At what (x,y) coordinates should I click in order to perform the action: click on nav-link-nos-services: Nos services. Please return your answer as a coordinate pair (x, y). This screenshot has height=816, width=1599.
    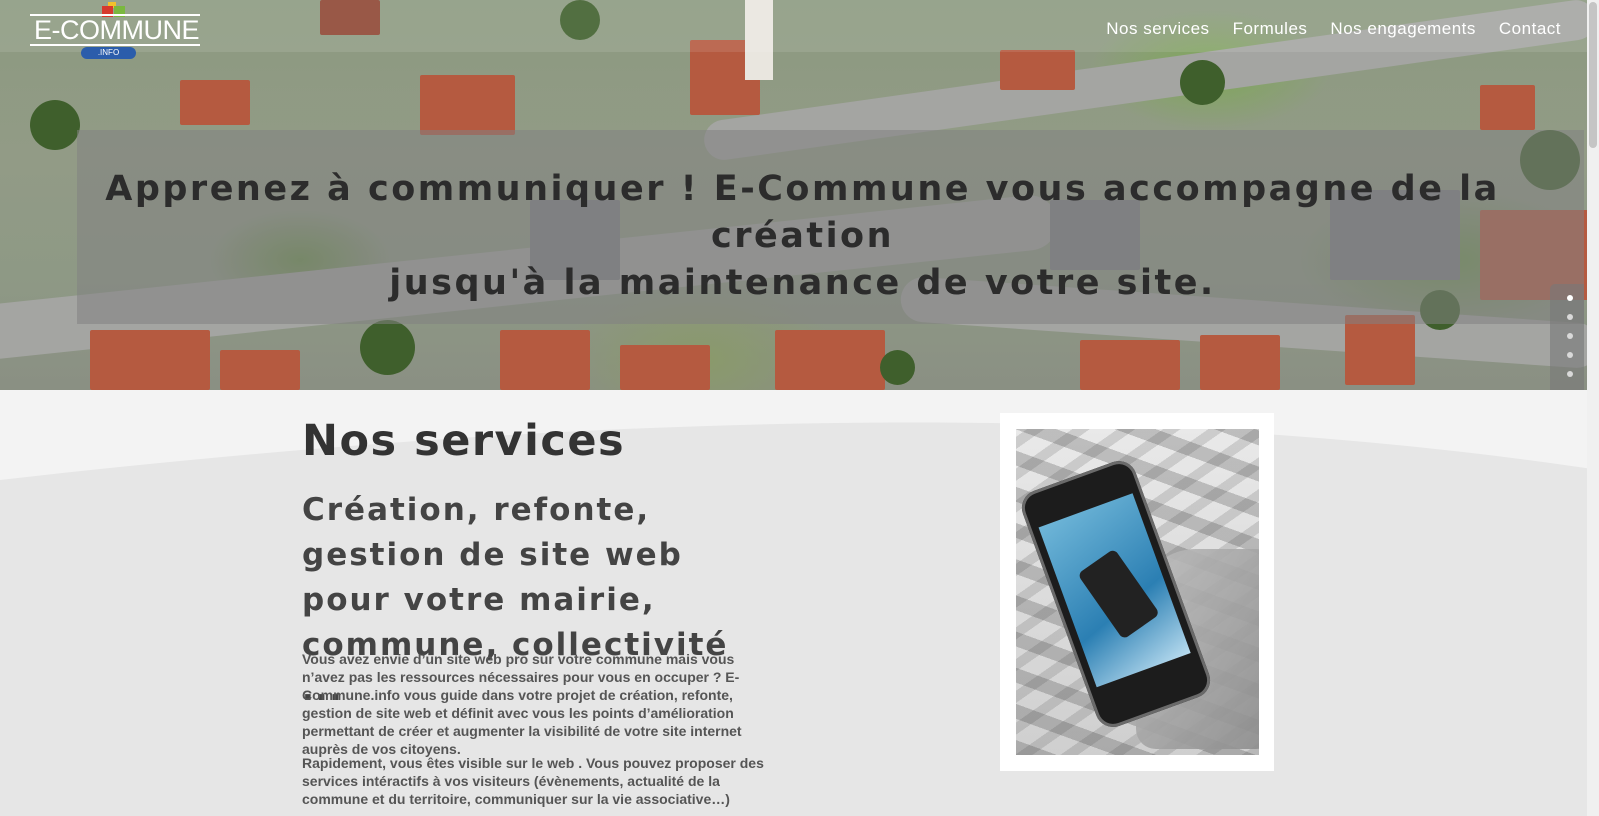
    Looking at the image, I should click on (1157, 29).